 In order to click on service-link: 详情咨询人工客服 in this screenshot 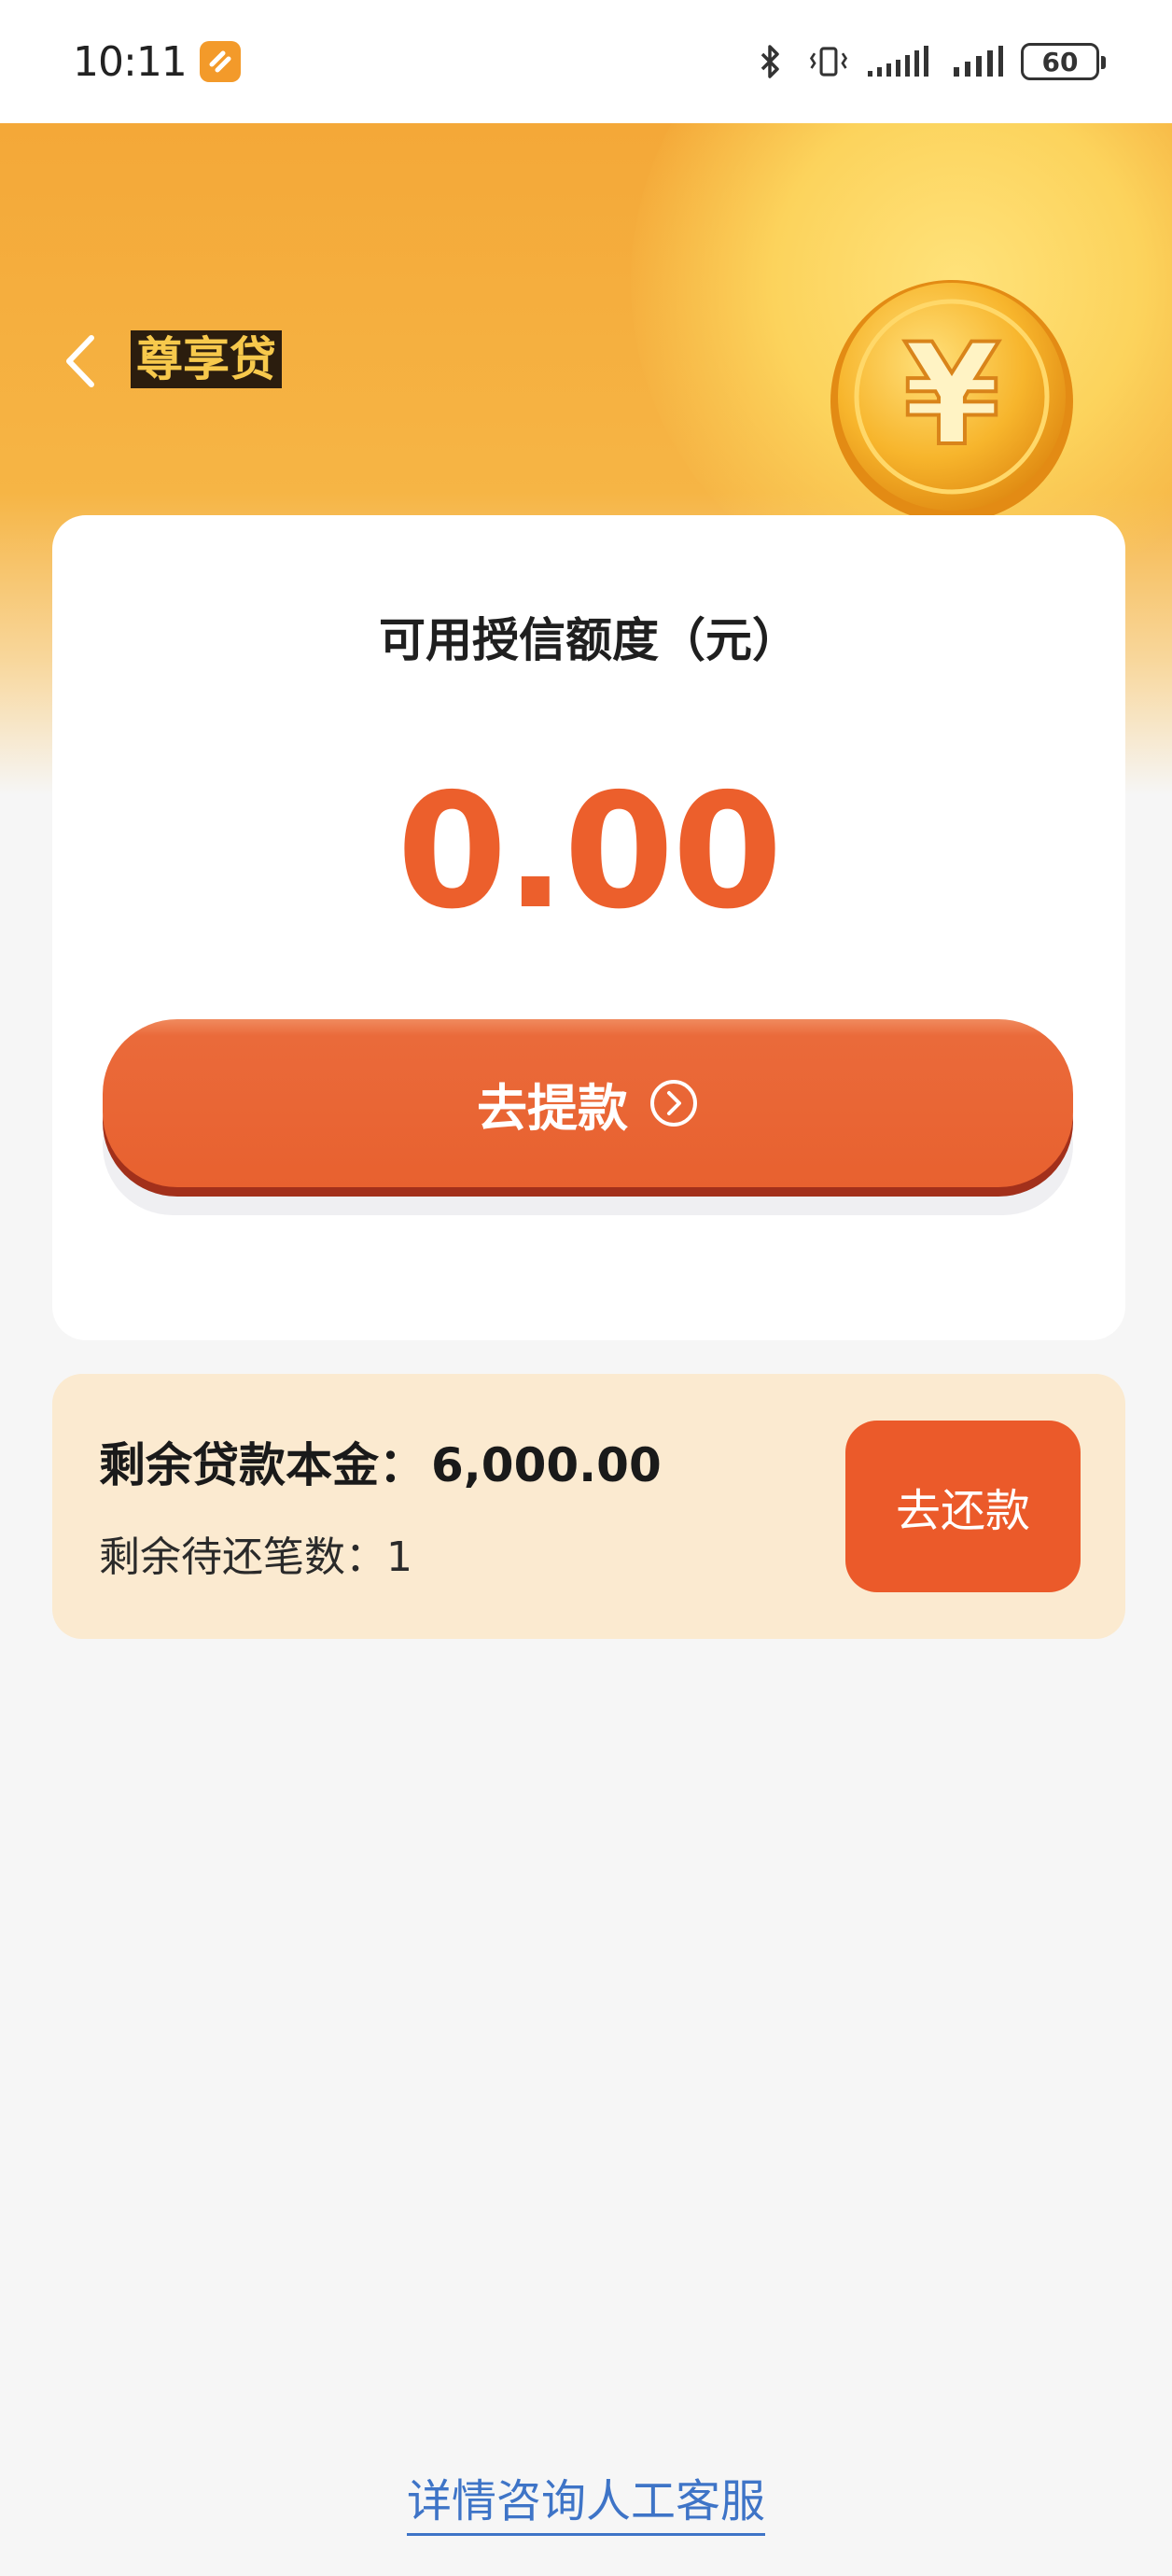, I will do `click(585, 2500)`.